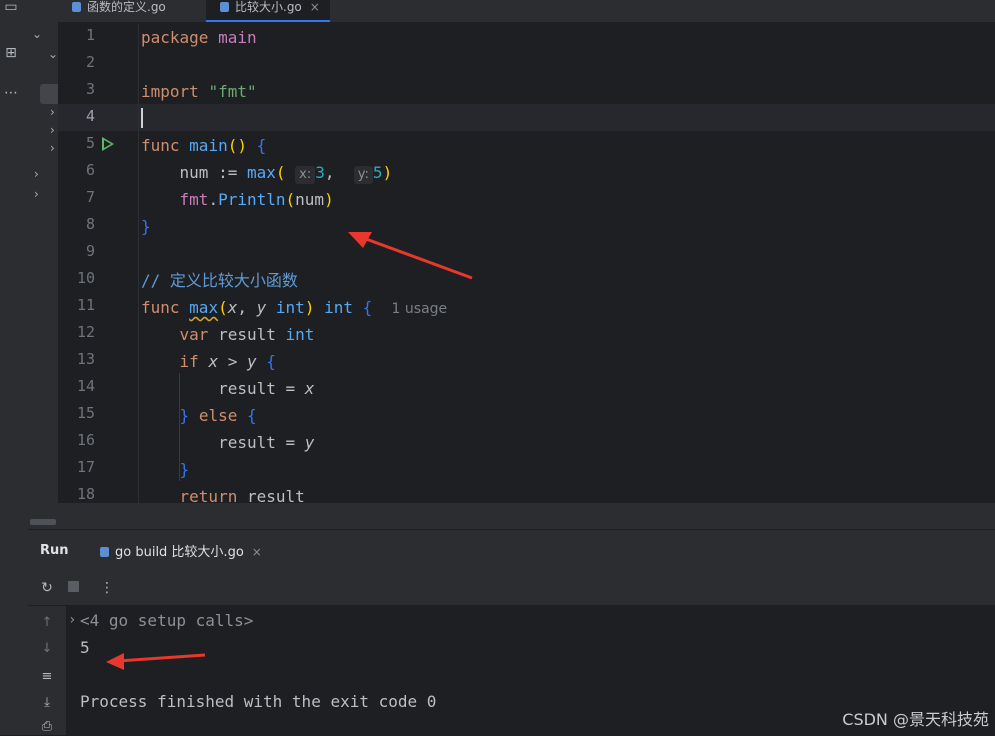  I want to click on scrollbar-thumb, so click(43, 522).